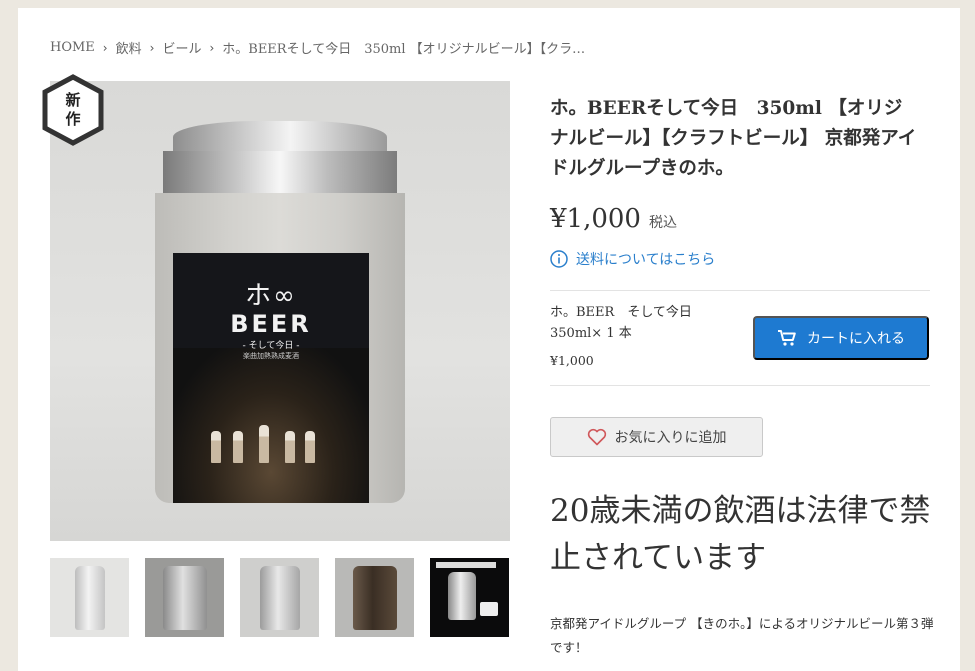  Describe the element at coordinates (73, 100) in the screenshot. I see `badge-text-new: 新` at that location.